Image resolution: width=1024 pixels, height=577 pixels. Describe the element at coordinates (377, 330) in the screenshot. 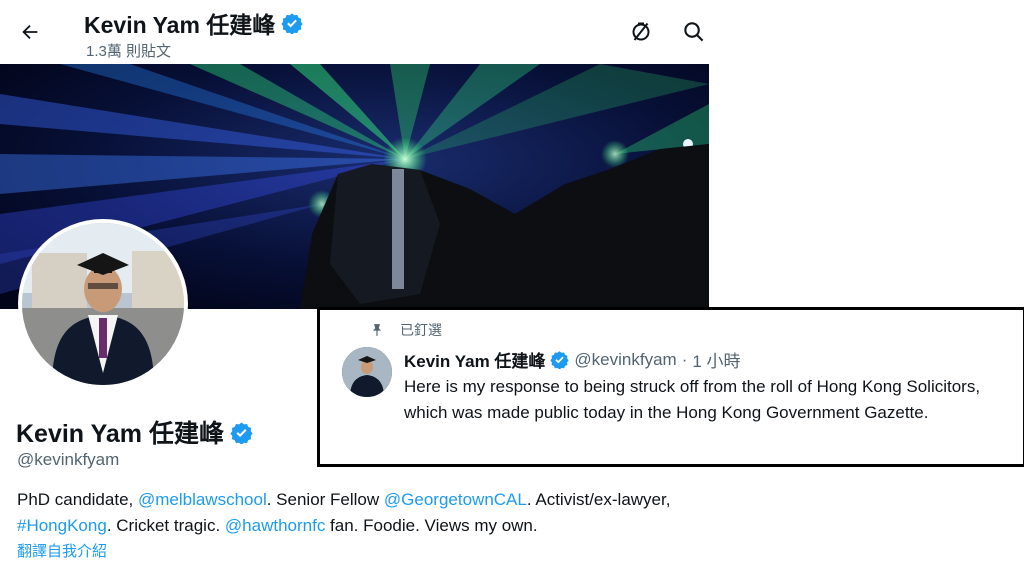

I see `pin-icon` at that location.